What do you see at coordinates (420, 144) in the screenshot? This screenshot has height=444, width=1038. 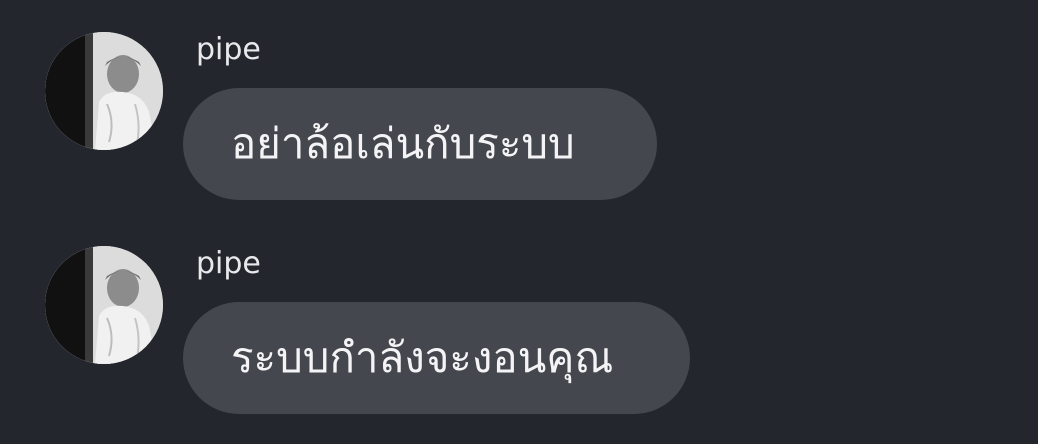 I see `message-bubble: อย่าล้อเล่นกับระบบ` at bounding box center [420, 144].